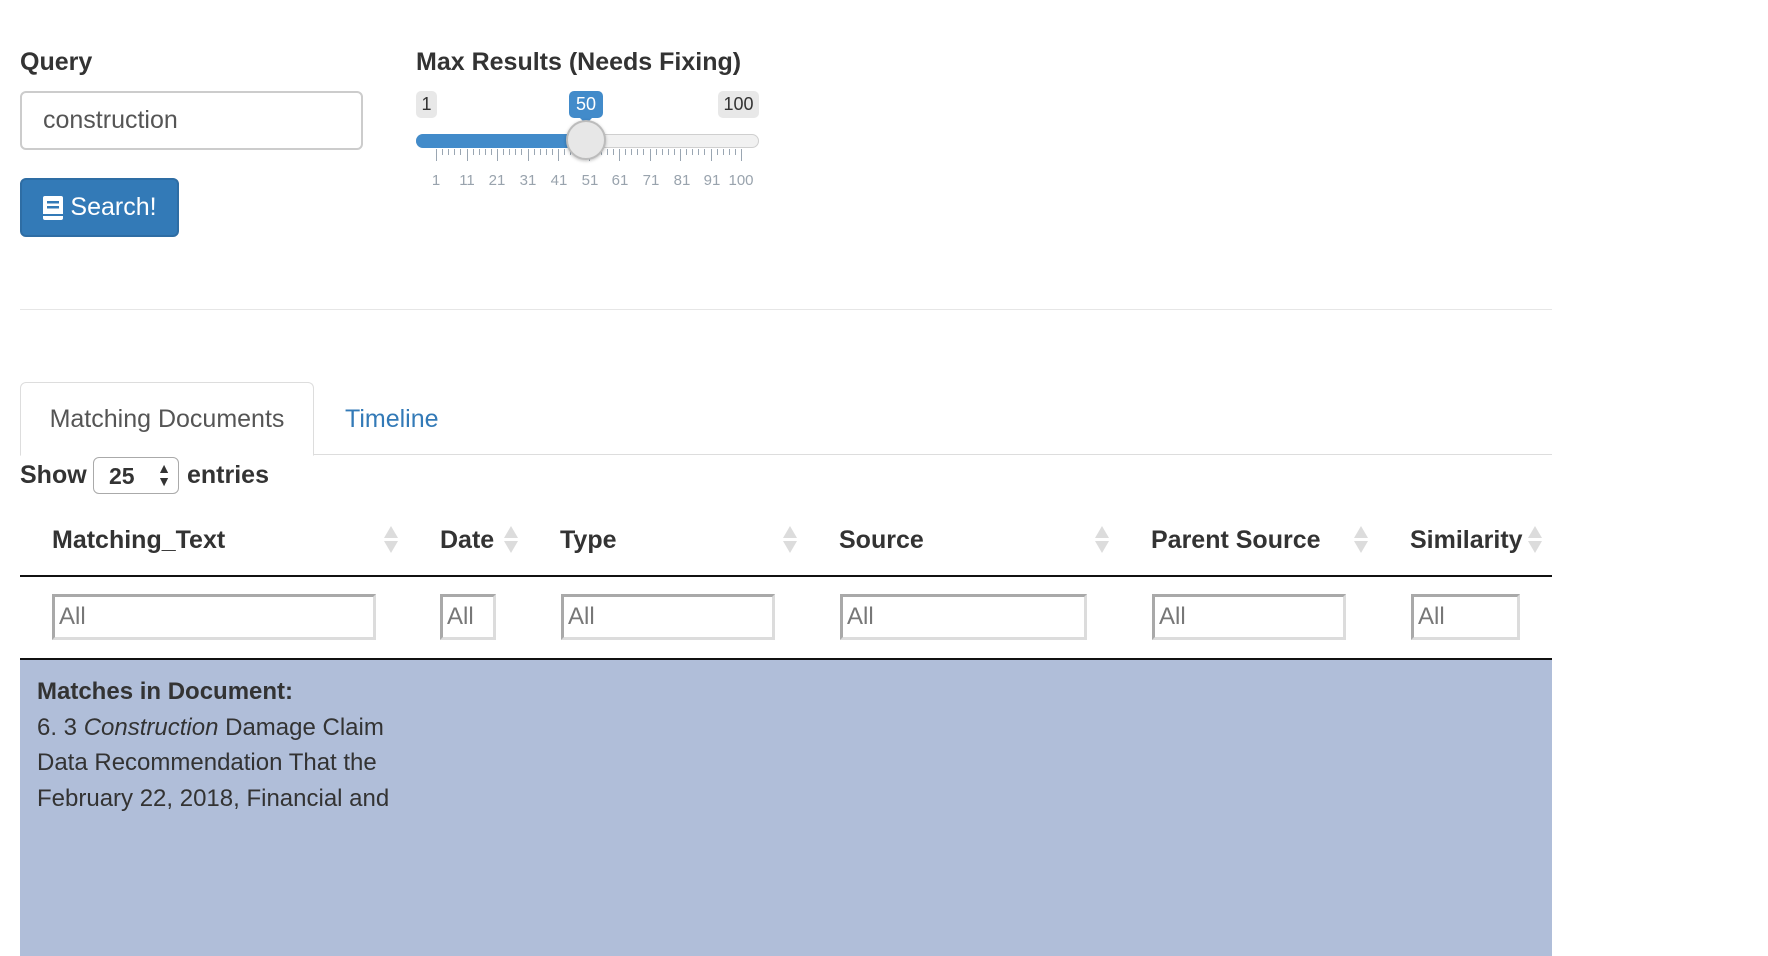 Image resolution: width=1768 pixels, height=956 pixels. I want to click on filter-type, so click(668, 617).